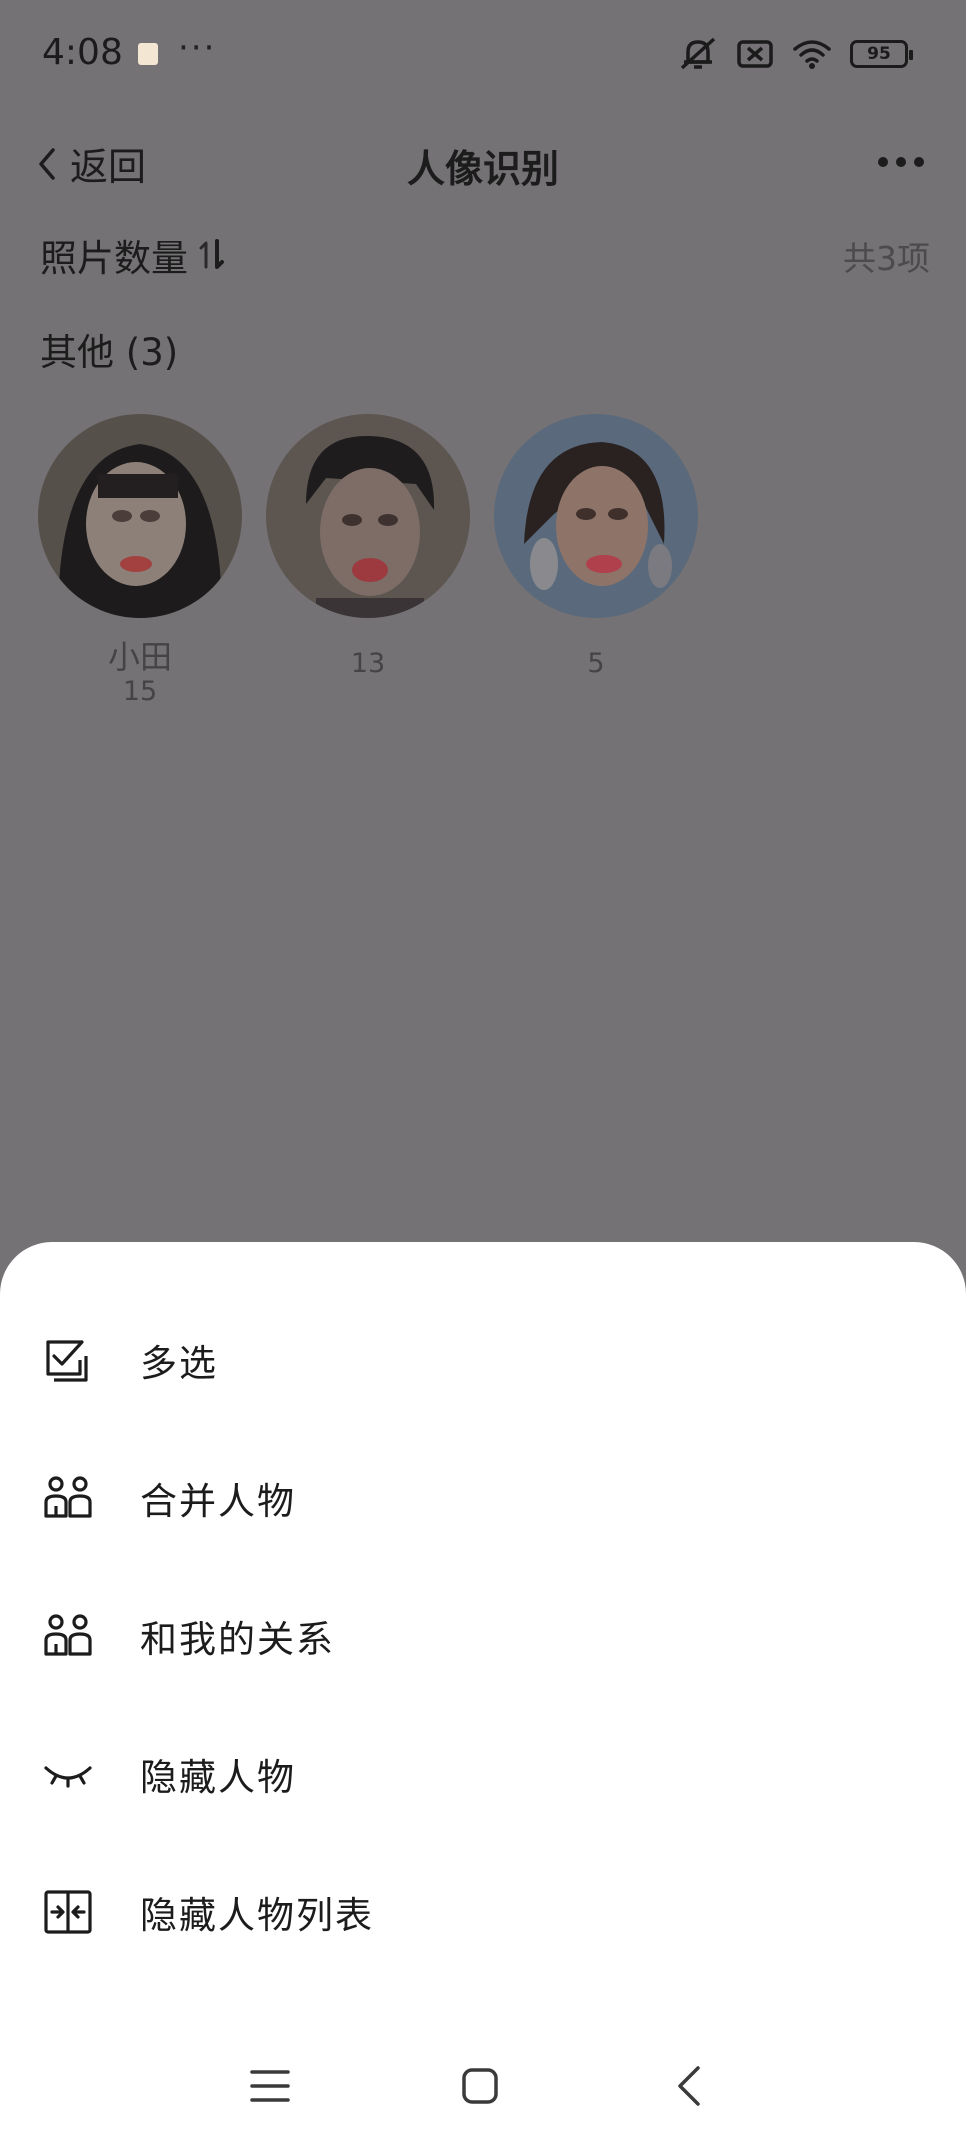 This screenshot has height=2146, width=966. What do you see at coordinates (690, 2086) in the screenshot?
I see `back-icon` at bounding box center [690, 2086].